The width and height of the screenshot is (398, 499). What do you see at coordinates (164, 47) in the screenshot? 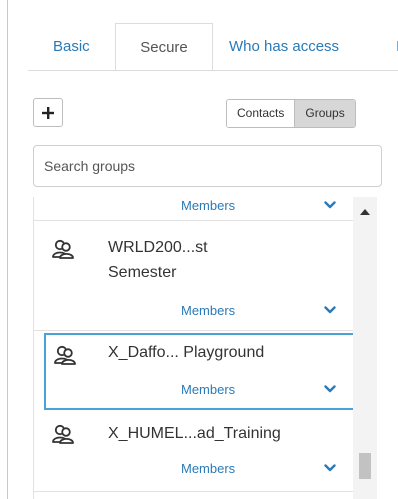
I see `tab-secure: Secure` at bounding box center [164, 47].